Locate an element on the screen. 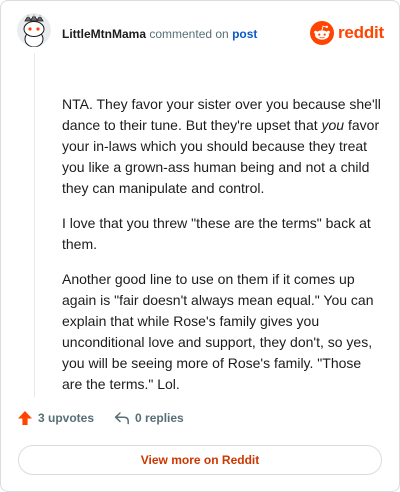 This screenshot has width=400, height=492. snoo-avatar-icon is located at coordinates (34, 30).